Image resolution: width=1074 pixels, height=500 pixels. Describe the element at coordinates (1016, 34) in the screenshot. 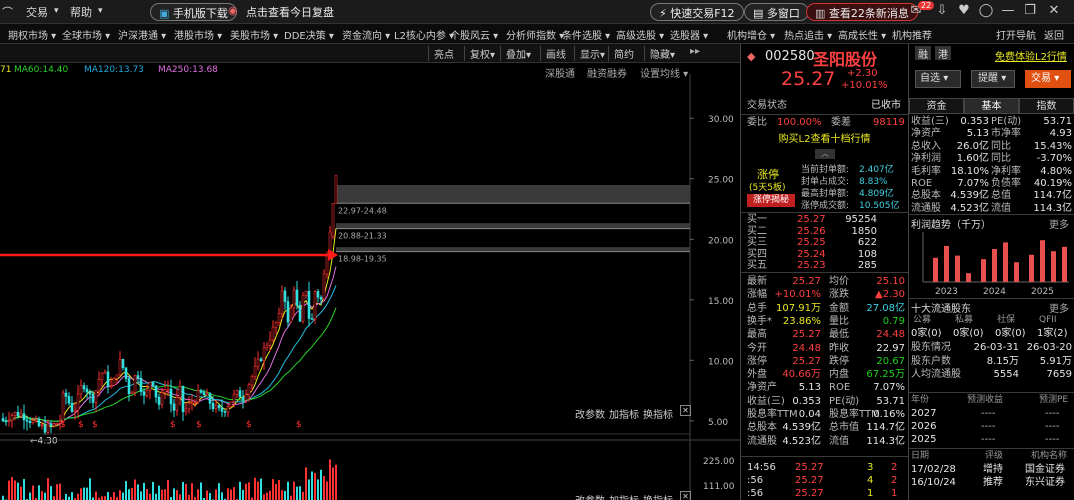

I see `menubar-item: 打开导航` at that location.